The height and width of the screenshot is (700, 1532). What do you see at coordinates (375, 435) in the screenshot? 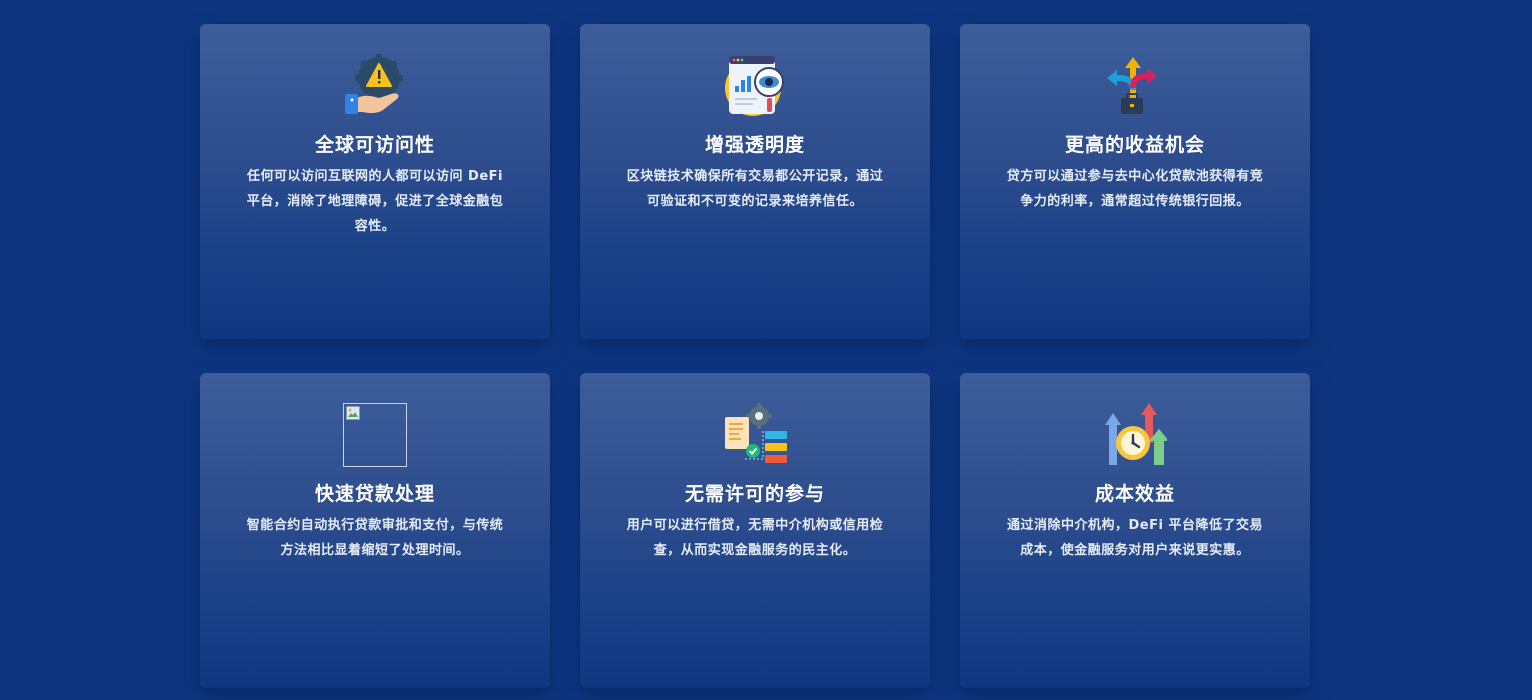
I see `broken-image-icon` at bounding box center [375, 435].